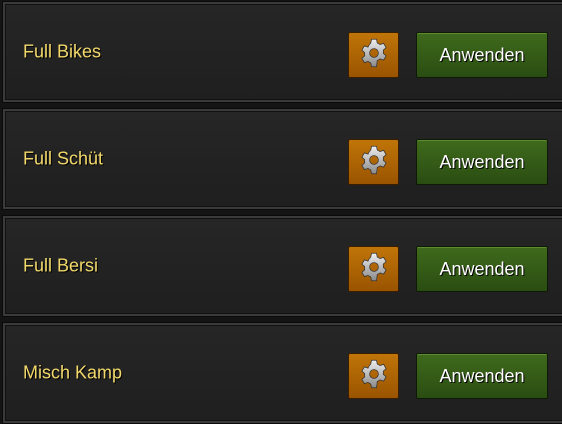  Describe the element at coordinates (62, 51) in the screenshot. I see `preset-name: Full Bikes` at that location.